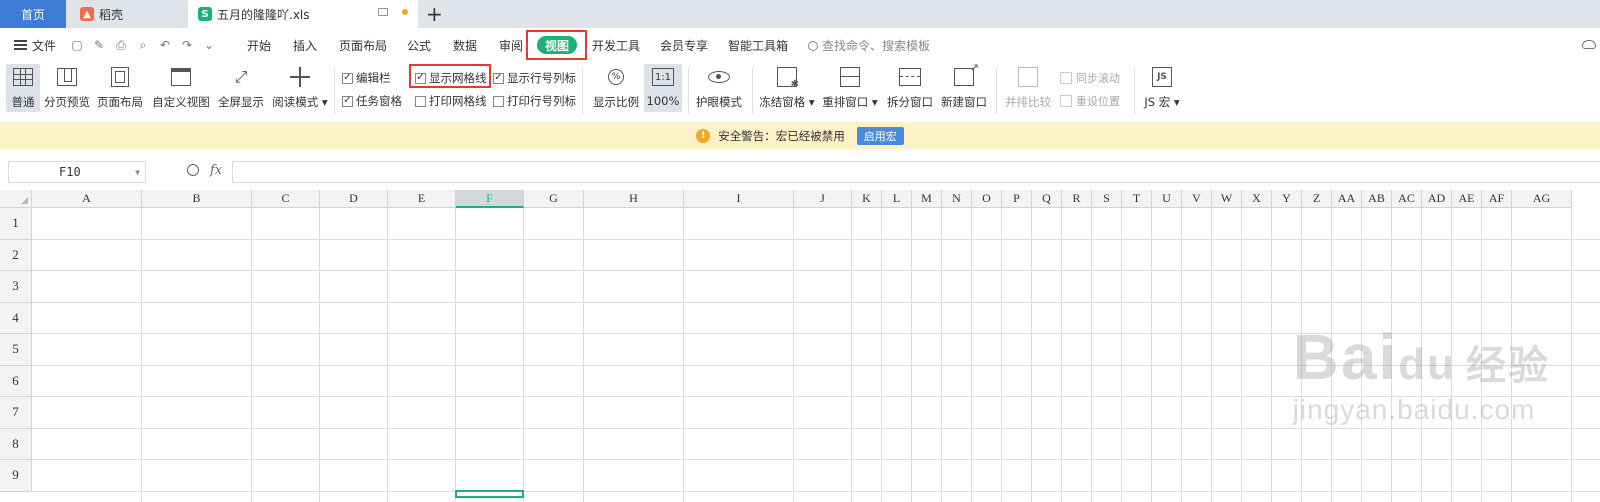 The width and height of the screenshot is (1600, 502). I want to click on split-window-button: 拆分窗口, so click(910, 87).